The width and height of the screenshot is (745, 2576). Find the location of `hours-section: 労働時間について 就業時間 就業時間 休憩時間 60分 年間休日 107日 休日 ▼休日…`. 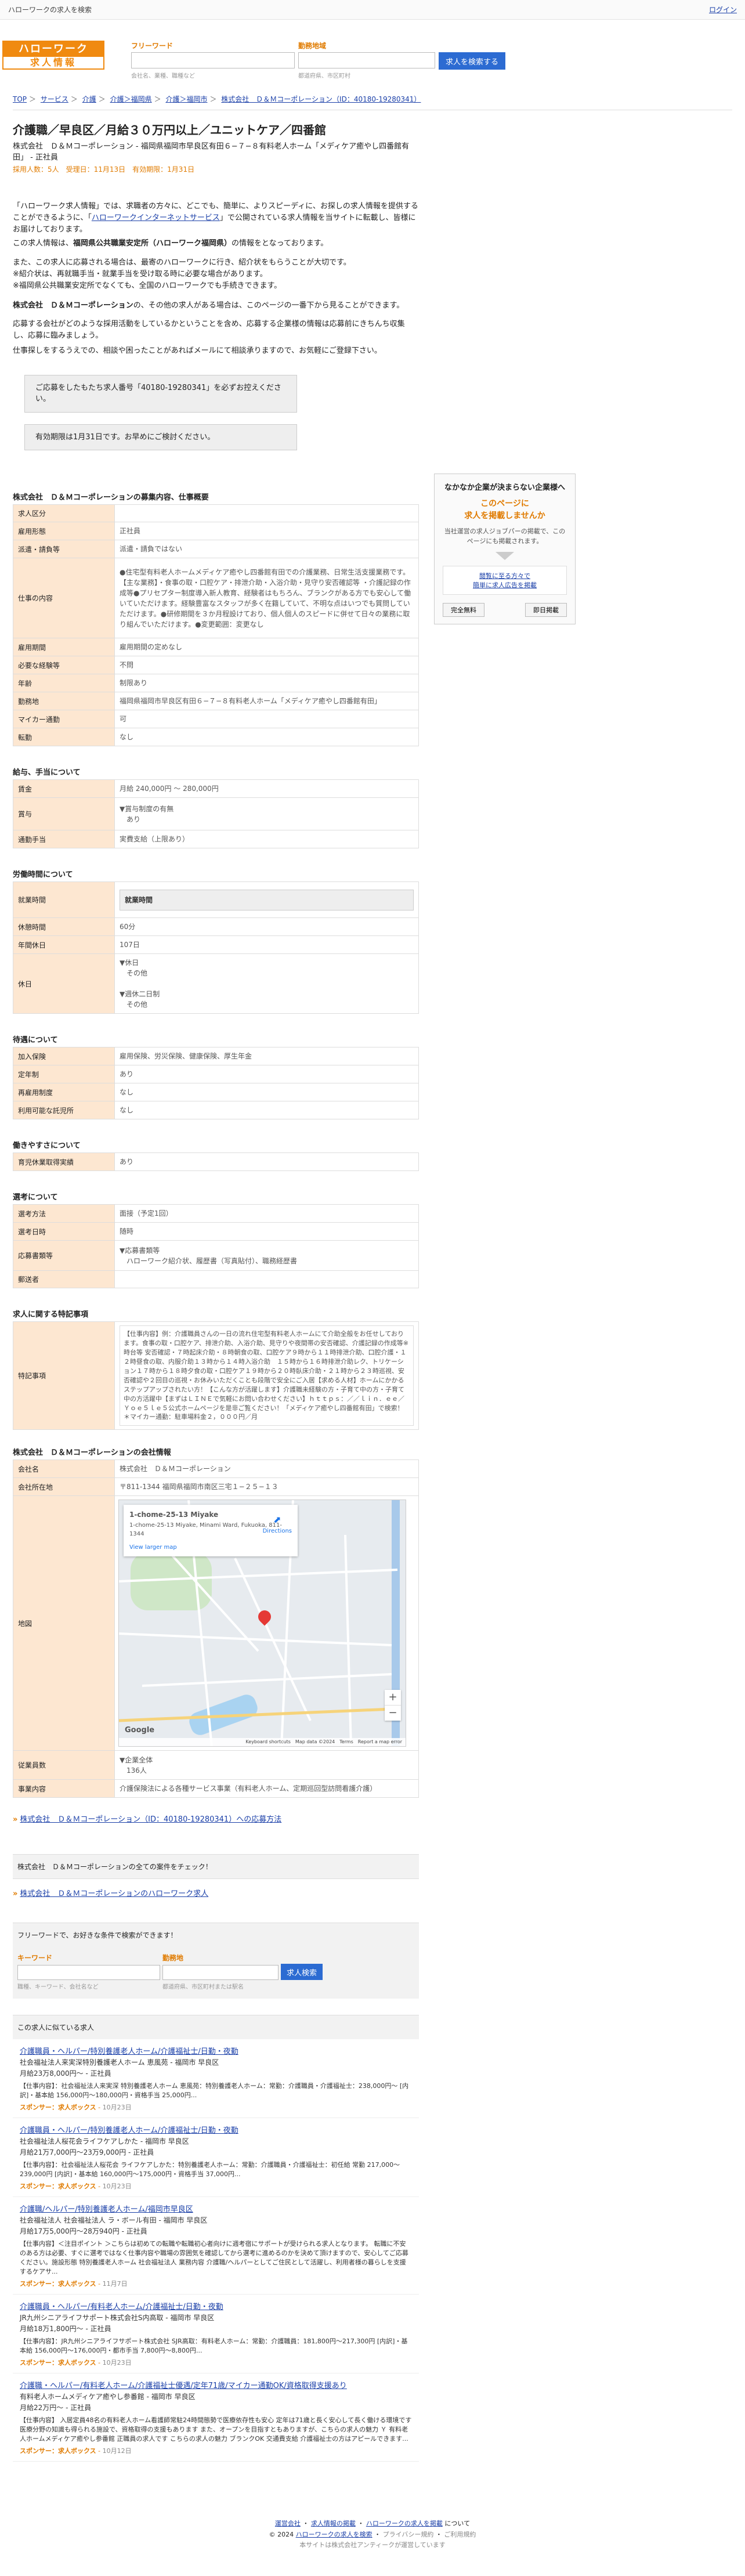

hours-section: 労働時間について 就業時間 就業時間 休憩時間 60分 年間休日 107日 休日 ▼休日… is located at coordinates (216, 941).